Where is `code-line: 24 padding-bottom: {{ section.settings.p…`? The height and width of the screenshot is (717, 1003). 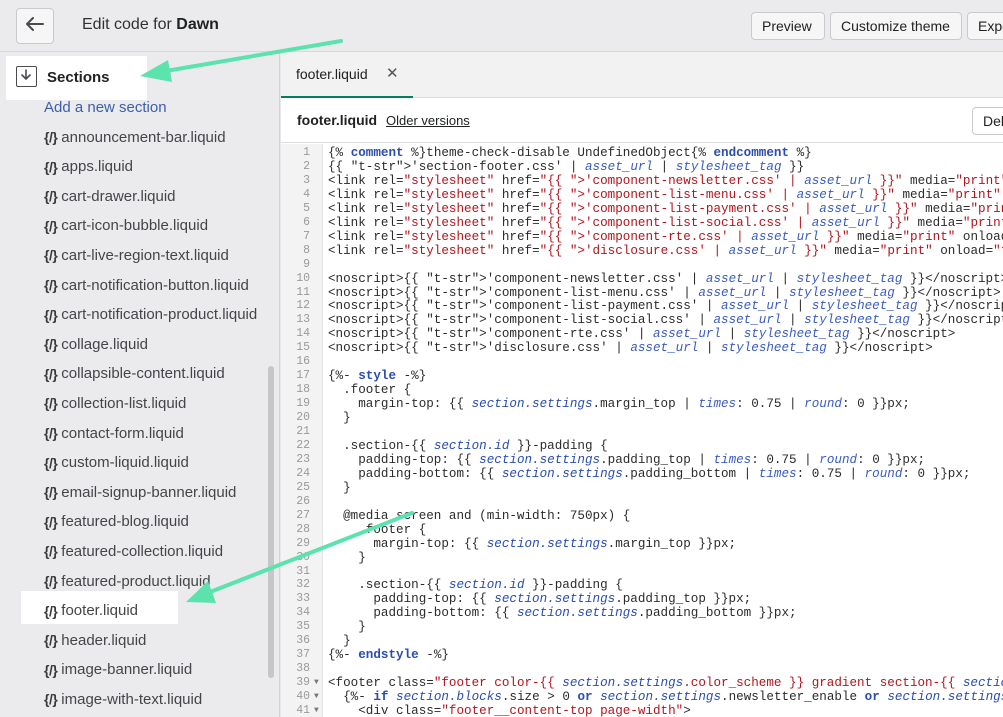
code-line: 24 padding-bottom: {{ section.settings.p… is located at coordinates (642, 474).